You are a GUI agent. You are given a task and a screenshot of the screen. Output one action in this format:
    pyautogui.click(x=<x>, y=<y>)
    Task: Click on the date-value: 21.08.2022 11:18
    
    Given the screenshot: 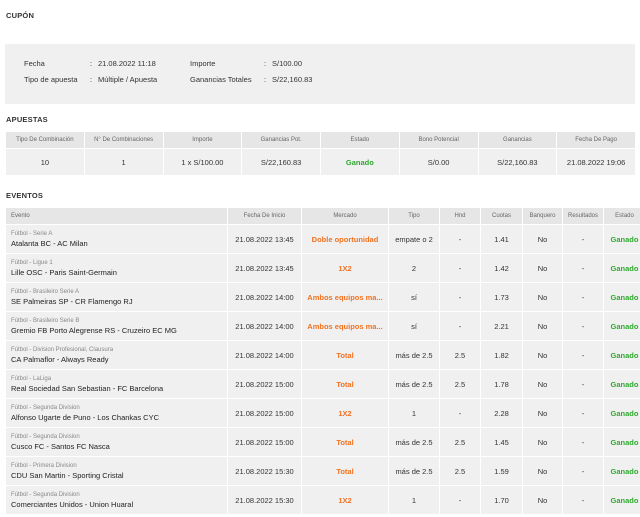 What is the action you would take?
    pyautogui.click(x=127, y=63)
    